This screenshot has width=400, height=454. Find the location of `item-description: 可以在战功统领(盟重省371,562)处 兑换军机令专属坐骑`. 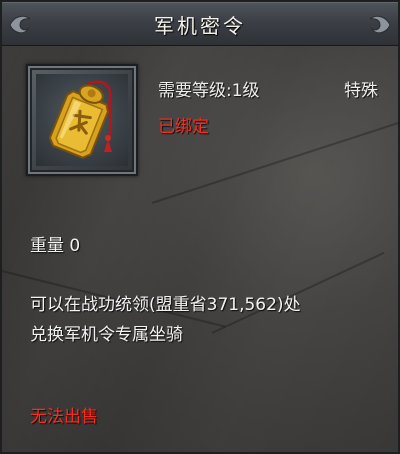

item-description: 可以在战功统领(盟重省371,562)处 兑换军机令专属坐骑 is located at coordinates (210, 320).